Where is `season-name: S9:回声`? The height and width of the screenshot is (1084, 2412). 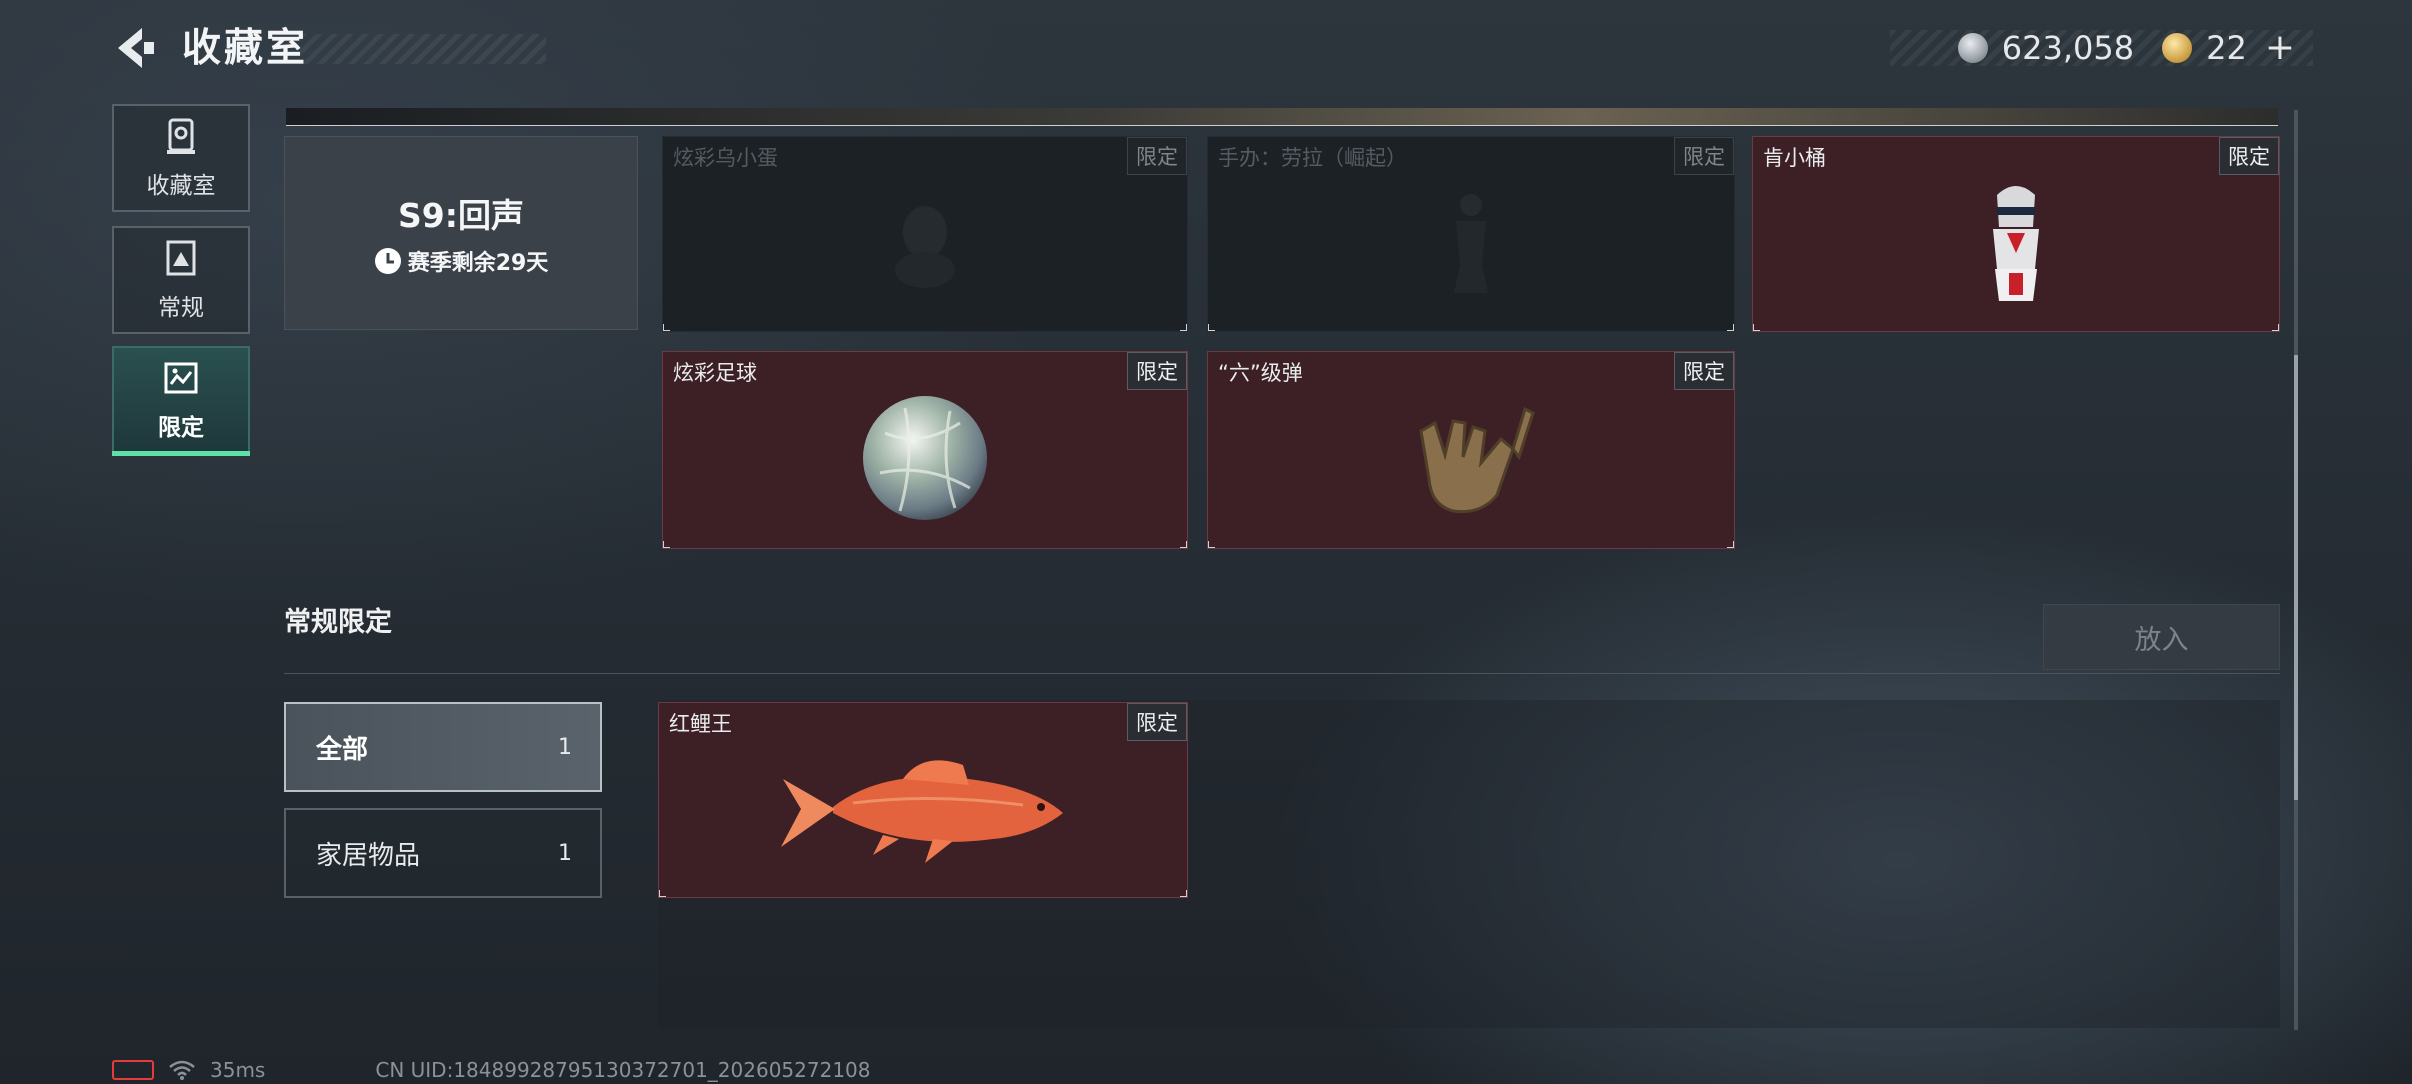 season-name: S9:回声 is located at coordinates (461, 215).